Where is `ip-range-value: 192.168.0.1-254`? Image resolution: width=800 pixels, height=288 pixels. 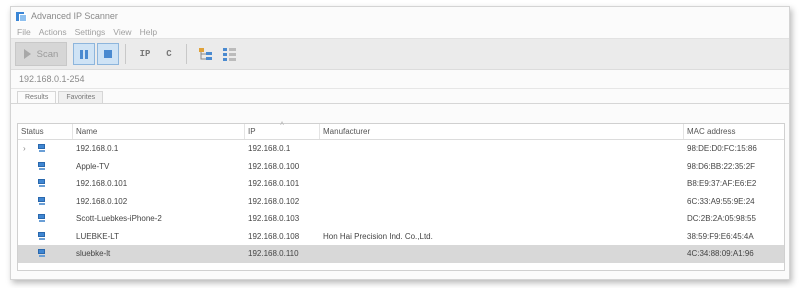 ip-range-value: 192.168.0.1-254 is located at coordinates (52, 79).